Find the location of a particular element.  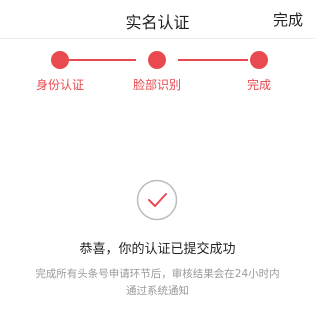

result-description-continued: 通过系统通知 is located at coordinates (157, 291).